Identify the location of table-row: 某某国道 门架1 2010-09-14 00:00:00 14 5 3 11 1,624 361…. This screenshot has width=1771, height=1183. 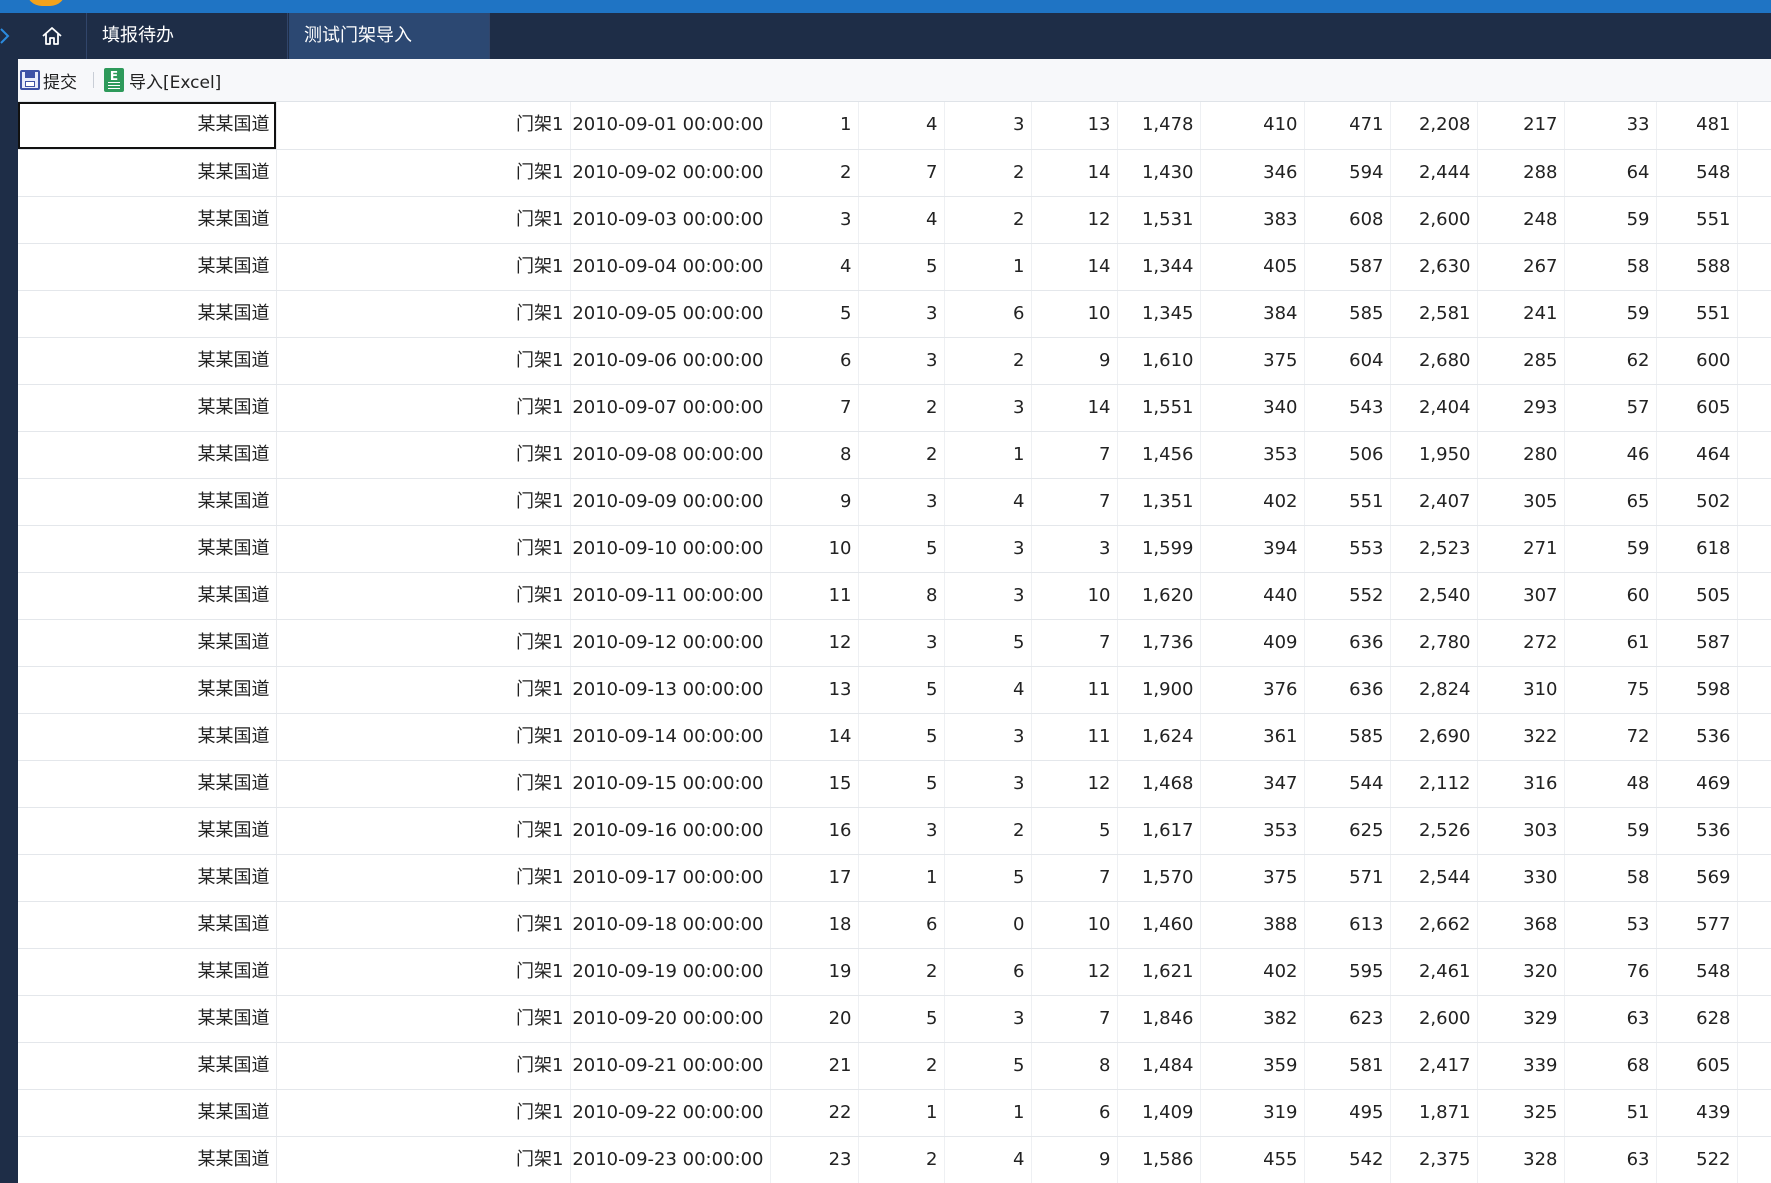
(894, 737).